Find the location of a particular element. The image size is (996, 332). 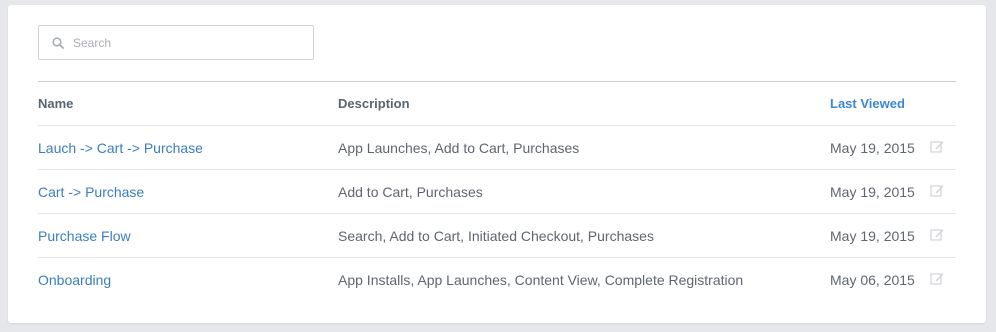

column-header-name: Name is located at coordinates (188, 103).